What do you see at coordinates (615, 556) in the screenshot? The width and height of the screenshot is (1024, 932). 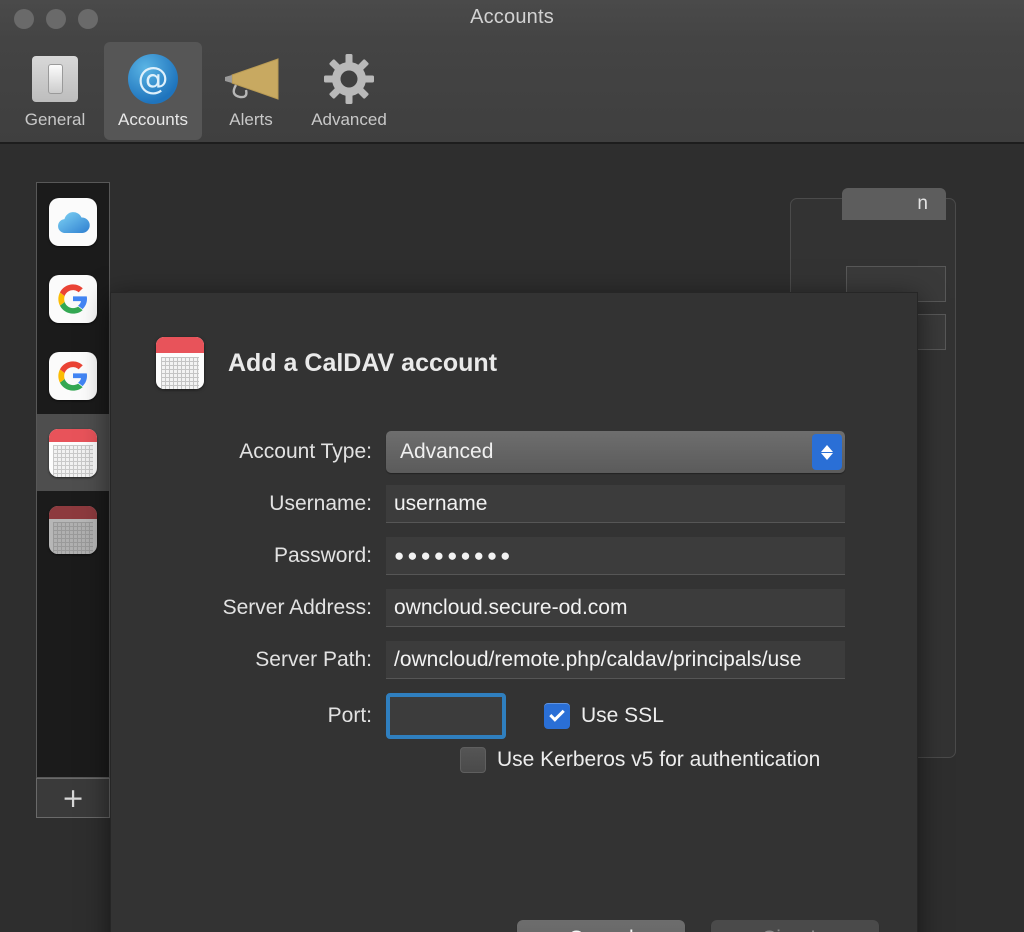 I see `password-input: ●●●●●●●●●` at bounding box center [615, 556].